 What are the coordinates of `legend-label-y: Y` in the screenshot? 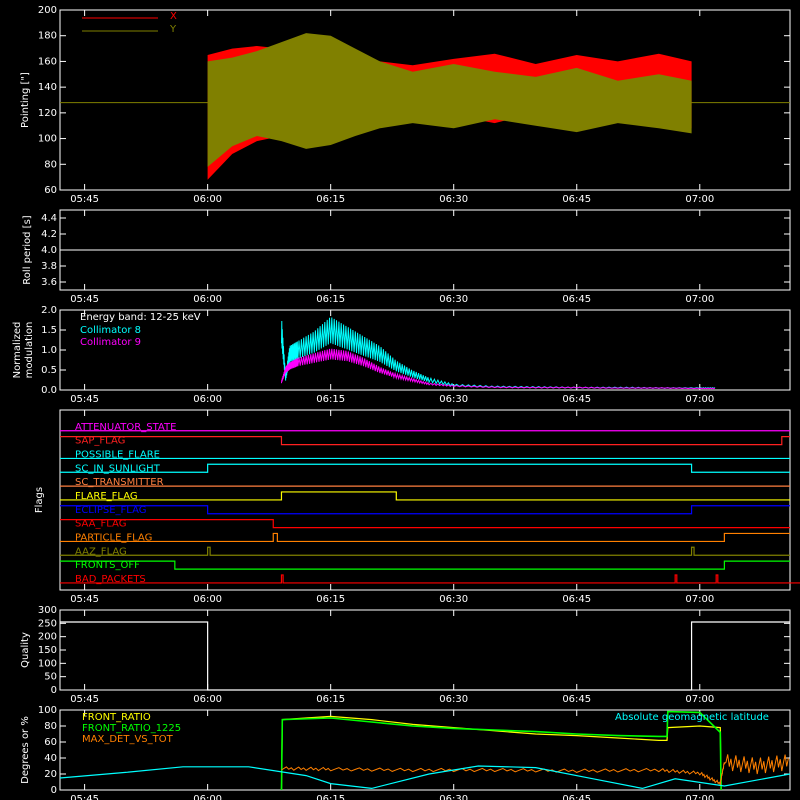 It's located at (173, 29).